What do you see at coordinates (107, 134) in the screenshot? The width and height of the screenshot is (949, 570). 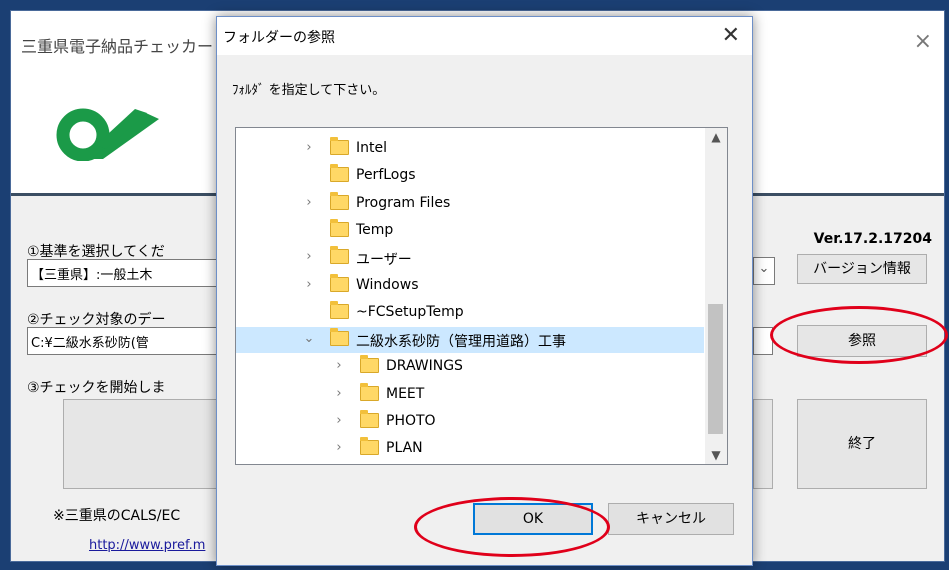 I see `mie-prefecture-logo` at bounding box center [107, 134].